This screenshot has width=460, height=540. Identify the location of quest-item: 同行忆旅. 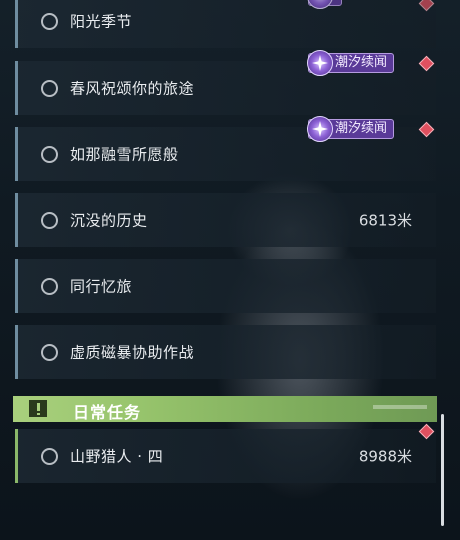
(225, 286).